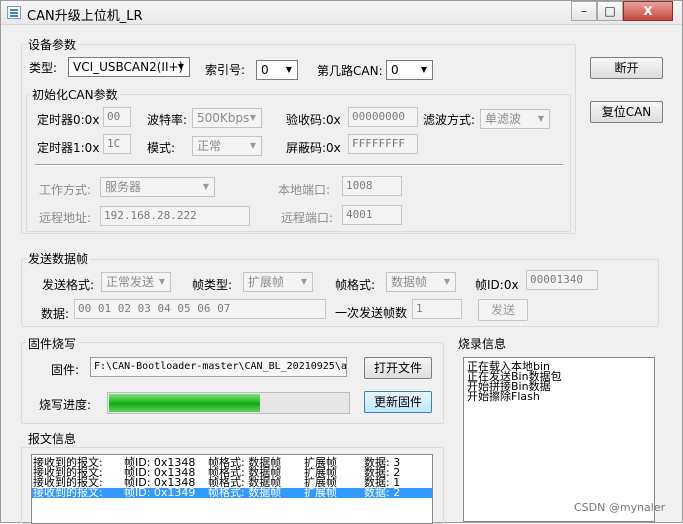  I want to click on minimize-button: –, so click(584, 11).